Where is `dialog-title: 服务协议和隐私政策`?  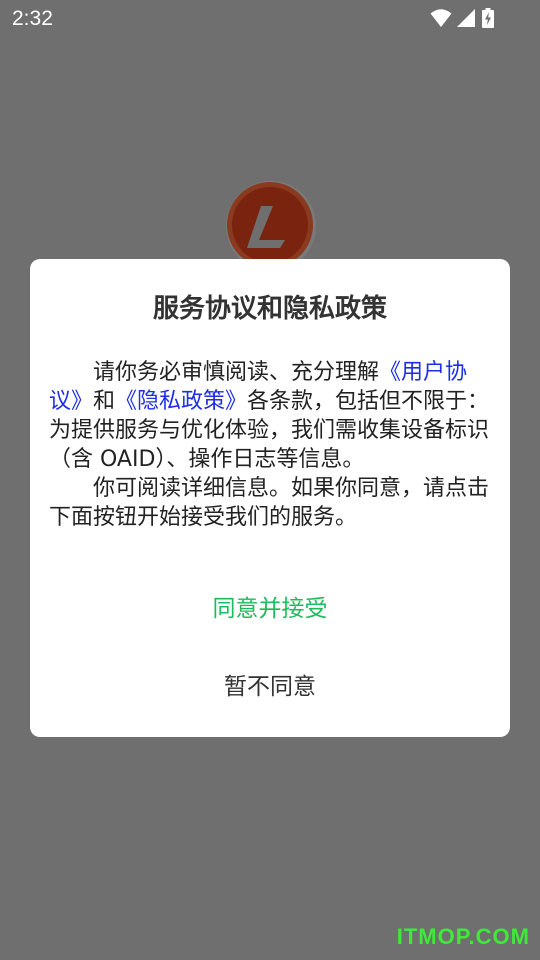
dialog-title: 服务协议和隐私政策 is located at coordinates (269, 309).